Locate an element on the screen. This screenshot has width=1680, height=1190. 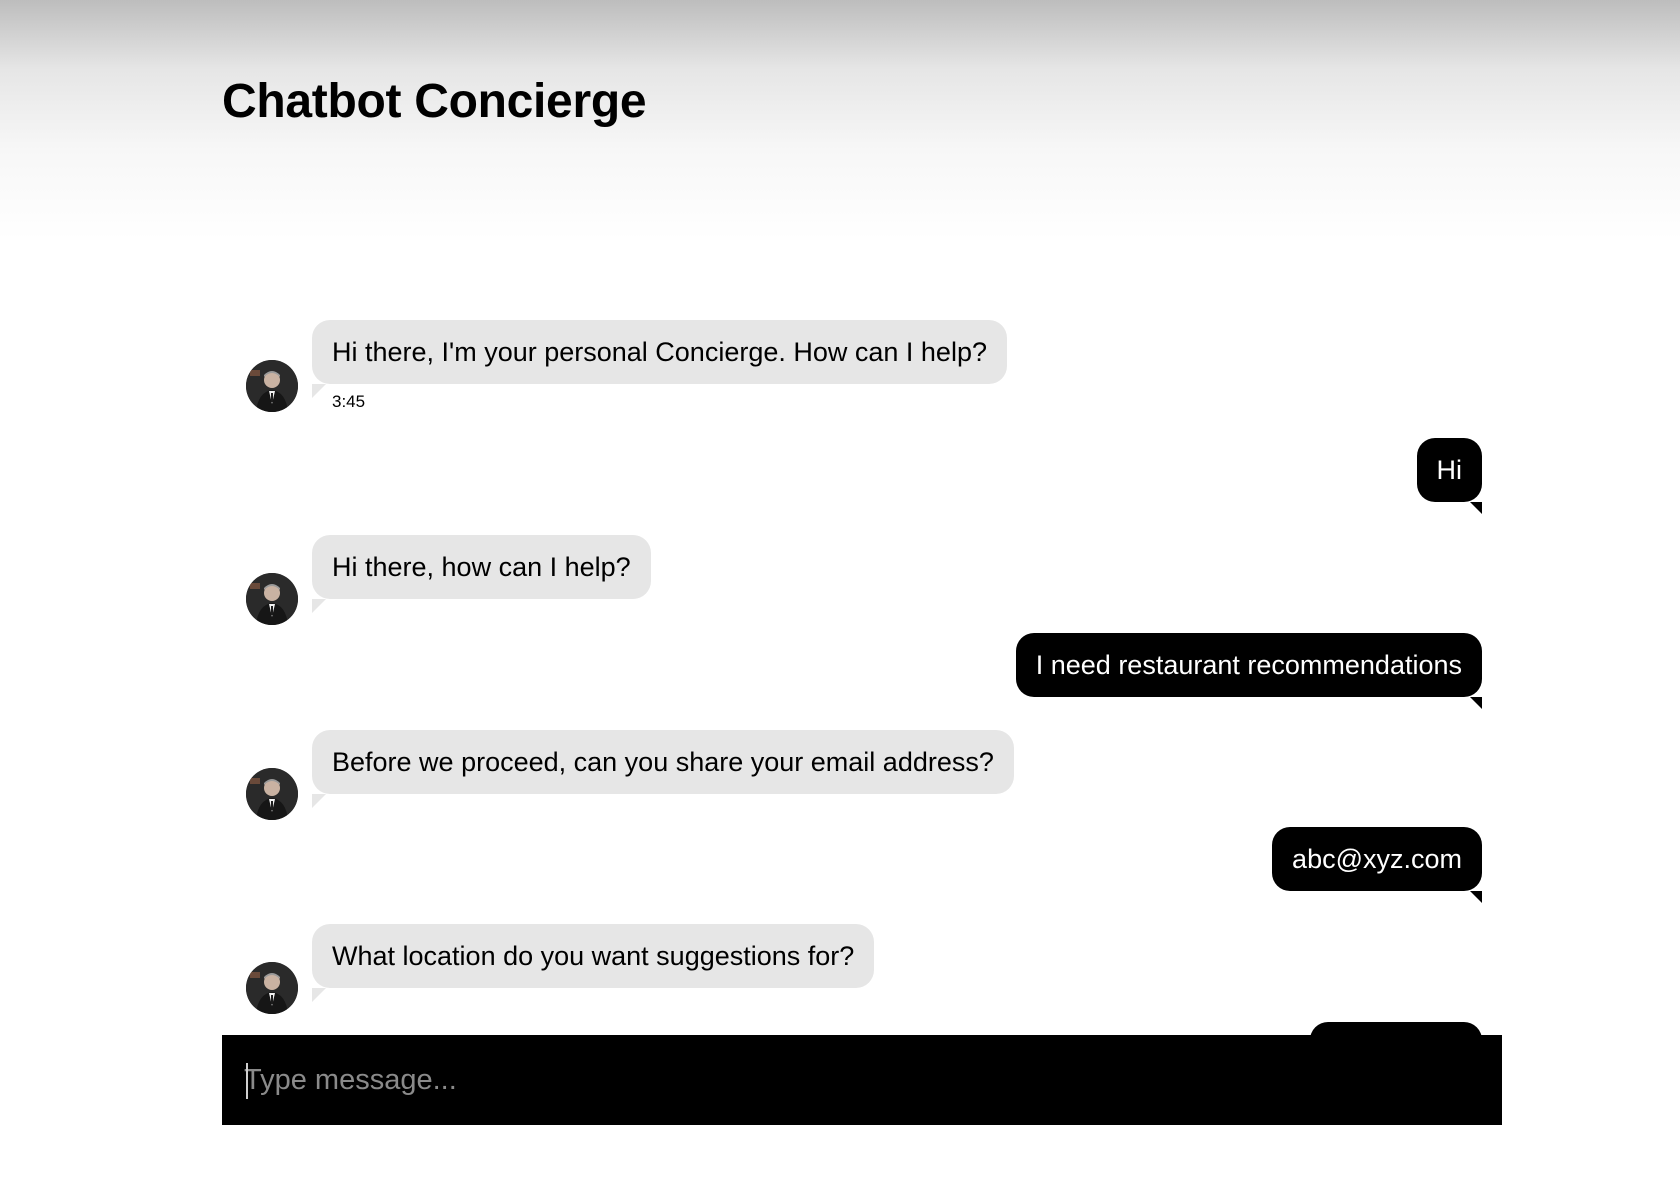
user-bubble is located at coordinates (1396, 1028).